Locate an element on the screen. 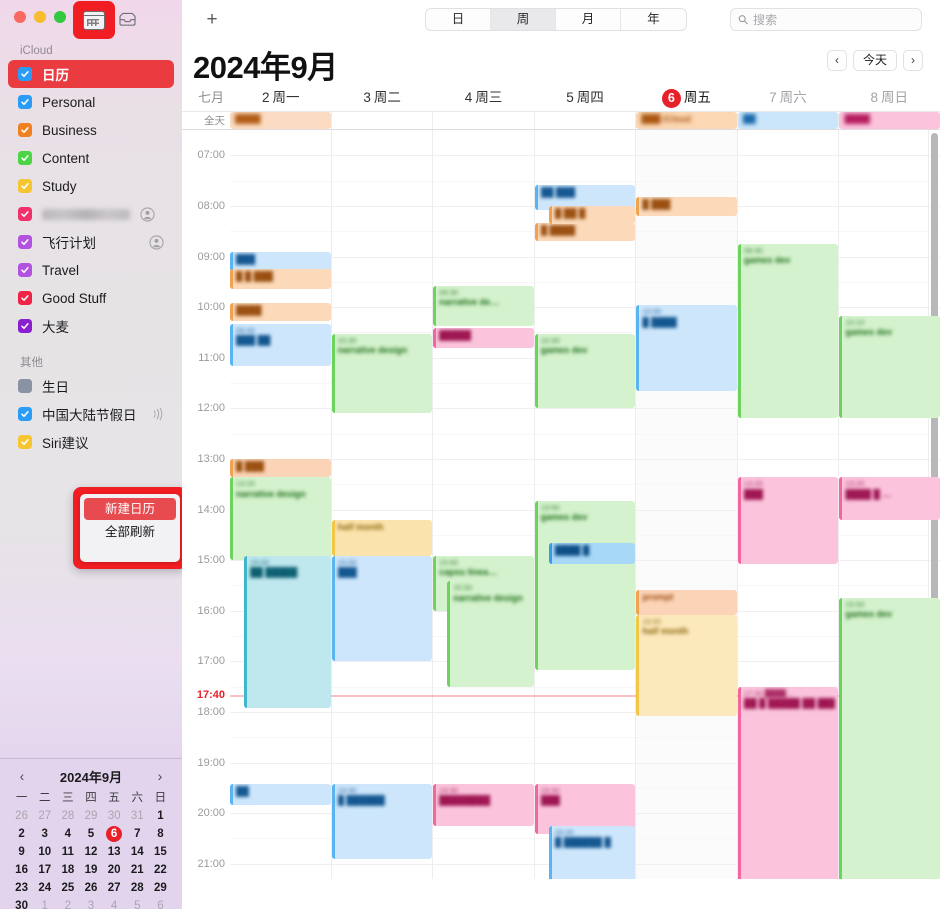 The height and width of the screenshot is (909, 940). calendar-event: ██ is located at coordinates (280, 794).